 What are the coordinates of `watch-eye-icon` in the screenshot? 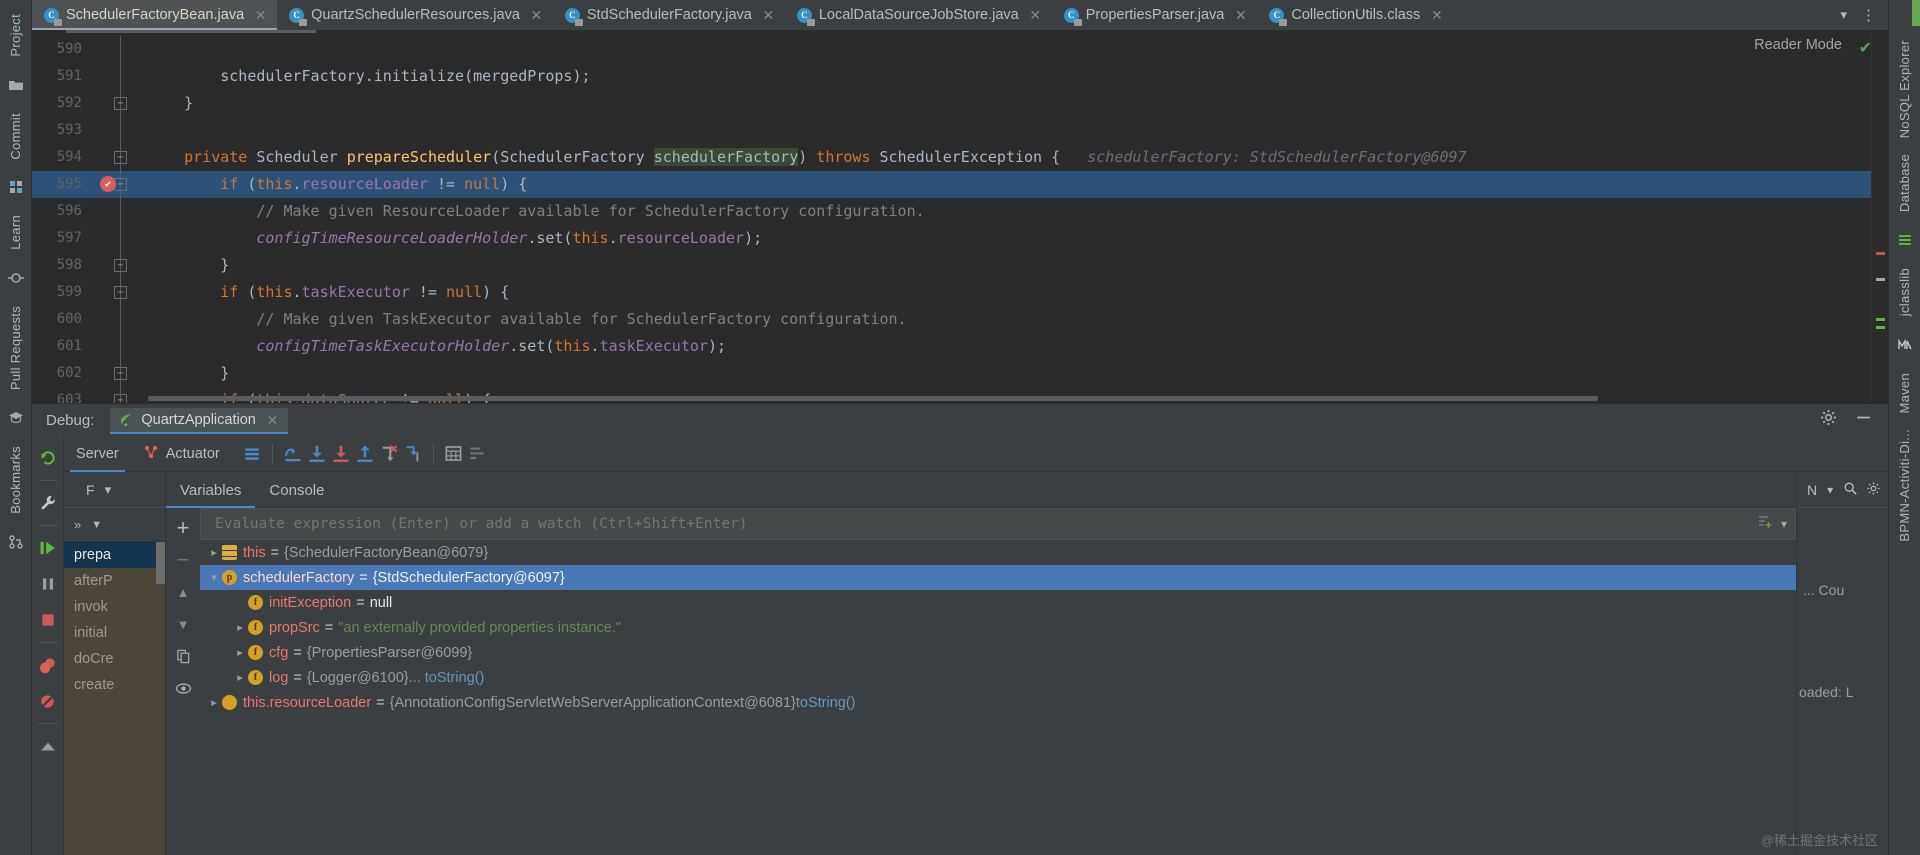 It's located at (183, 688).